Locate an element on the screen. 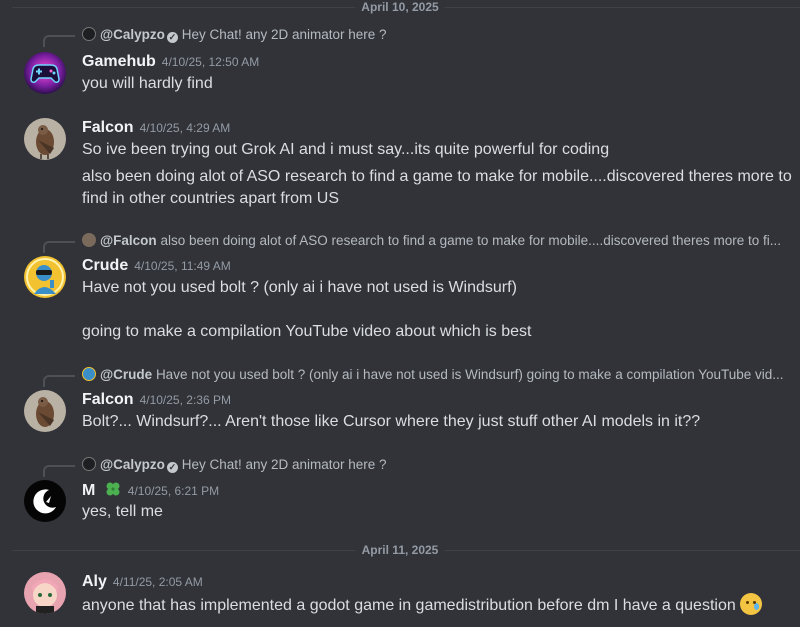 The image size is (800, 627). timestamp: 4/10/25, 6:21 PM is located at coordinates (173, 491).